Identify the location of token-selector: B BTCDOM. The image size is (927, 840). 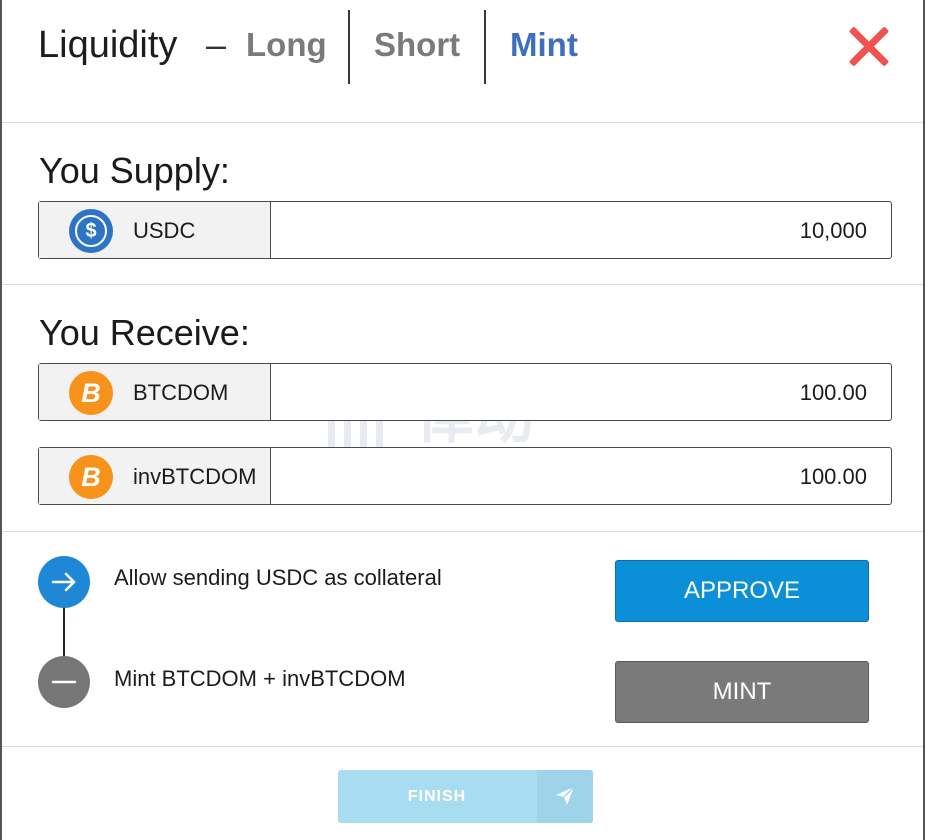
(155, 392).